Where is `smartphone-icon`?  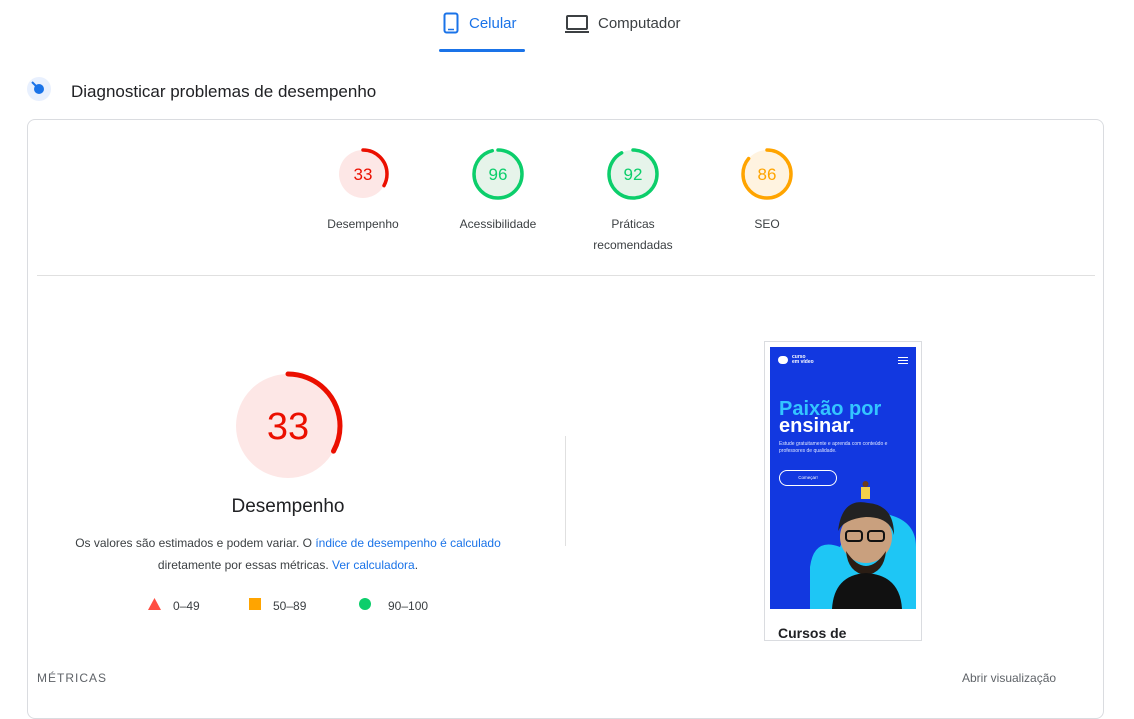 smartphone-icon is located at coordinates (451, 25).